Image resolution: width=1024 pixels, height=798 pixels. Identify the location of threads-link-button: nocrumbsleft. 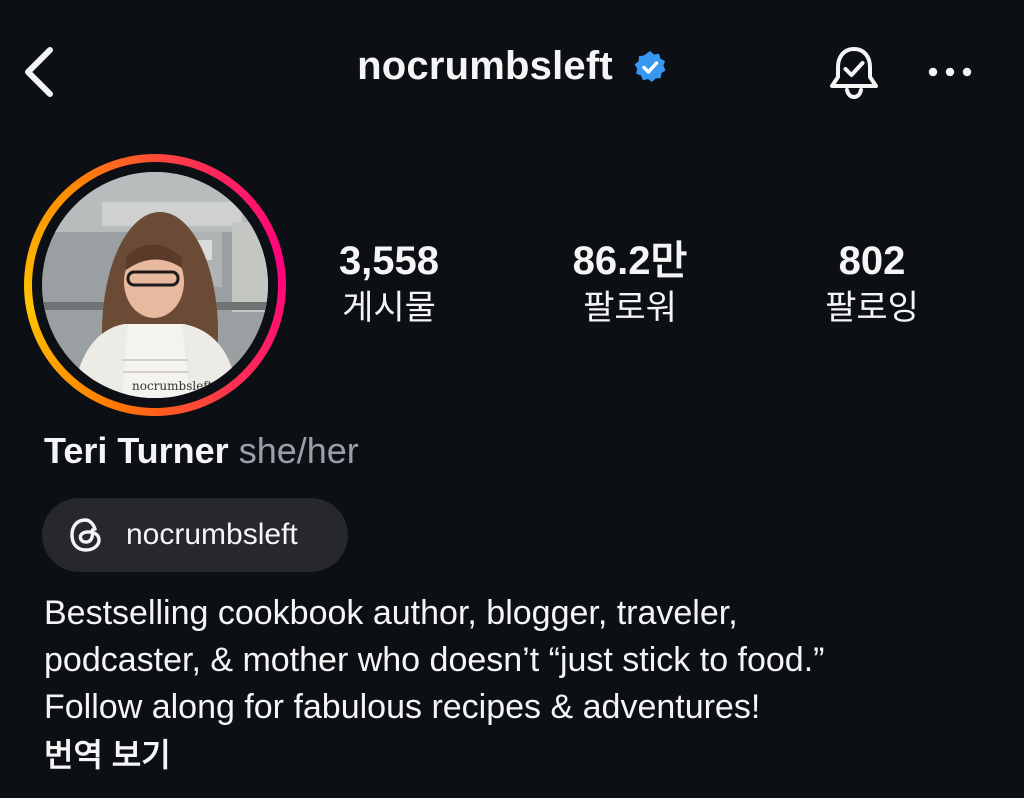
(195, 535).